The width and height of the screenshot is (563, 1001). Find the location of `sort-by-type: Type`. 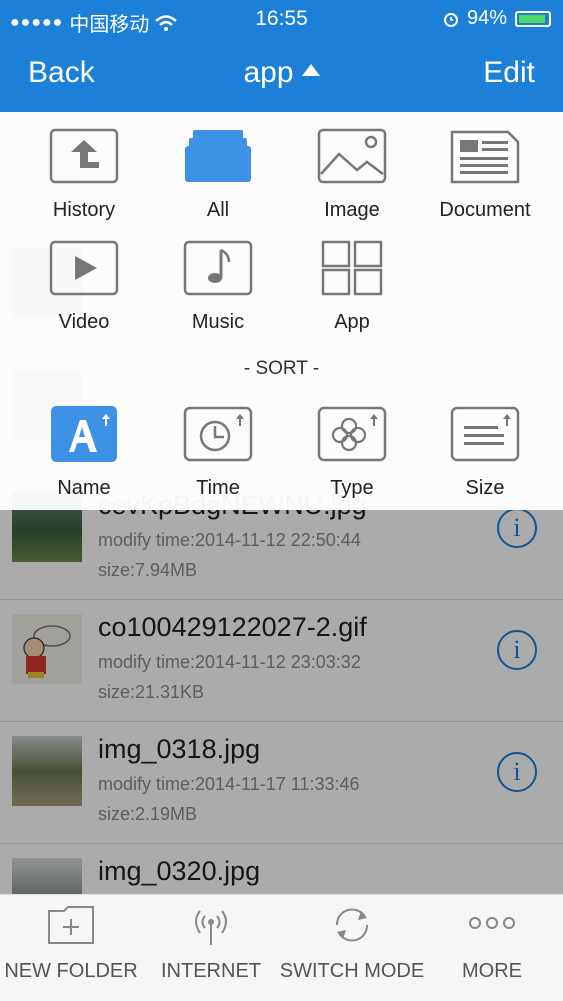

sort-by-type: Type is located at coordinates (352, 453).